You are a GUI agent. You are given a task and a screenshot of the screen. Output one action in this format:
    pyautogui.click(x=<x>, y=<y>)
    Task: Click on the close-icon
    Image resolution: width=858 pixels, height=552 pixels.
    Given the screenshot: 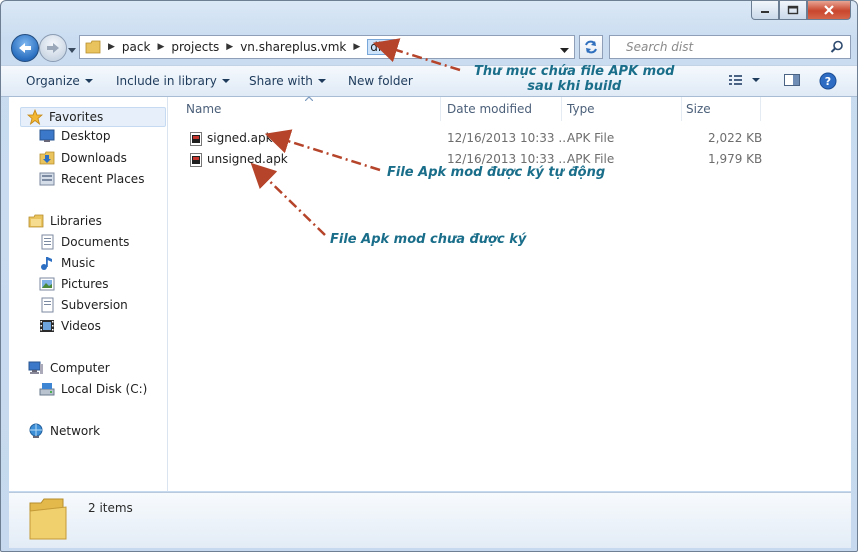 What is the action you would take?
    pyautogui.click(x=829, y=10)
    